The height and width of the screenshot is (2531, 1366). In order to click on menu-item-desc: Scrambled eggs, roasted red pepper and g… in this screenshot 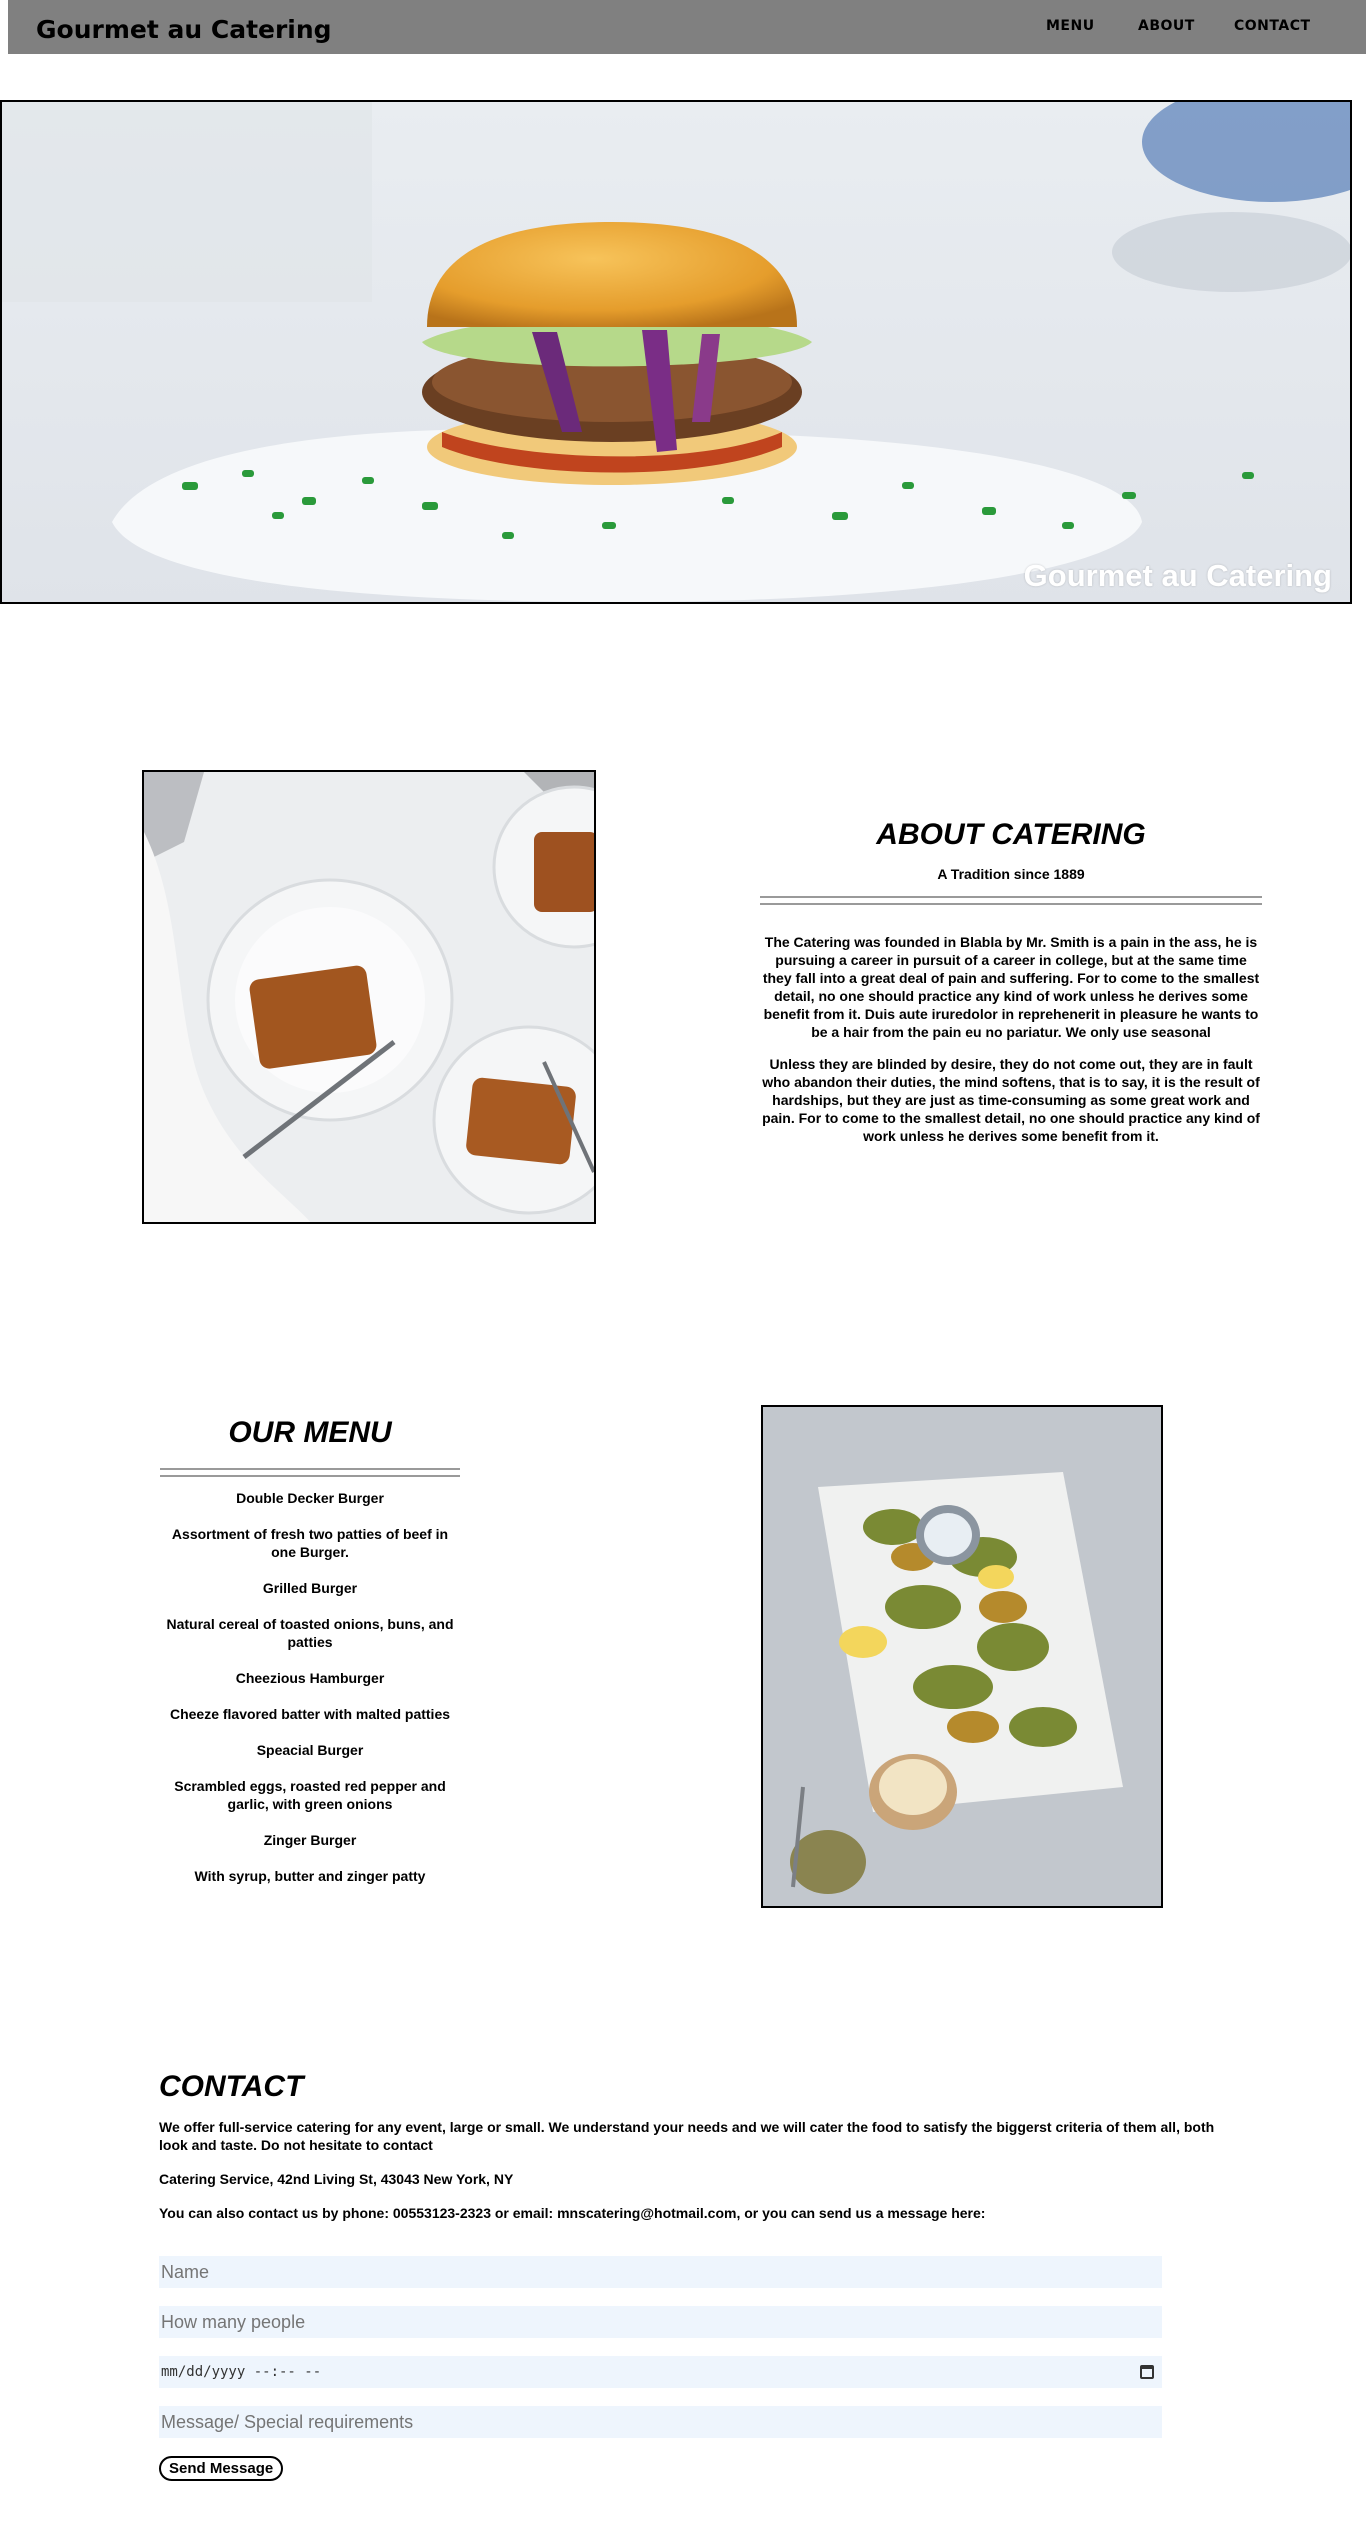, I will do `click(310, 1795)`.